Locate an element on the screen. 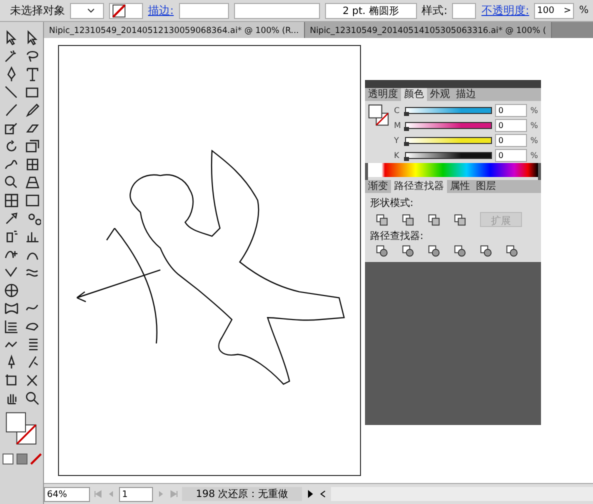  opacity-field: 100 > is located at coordinates (554, 10).